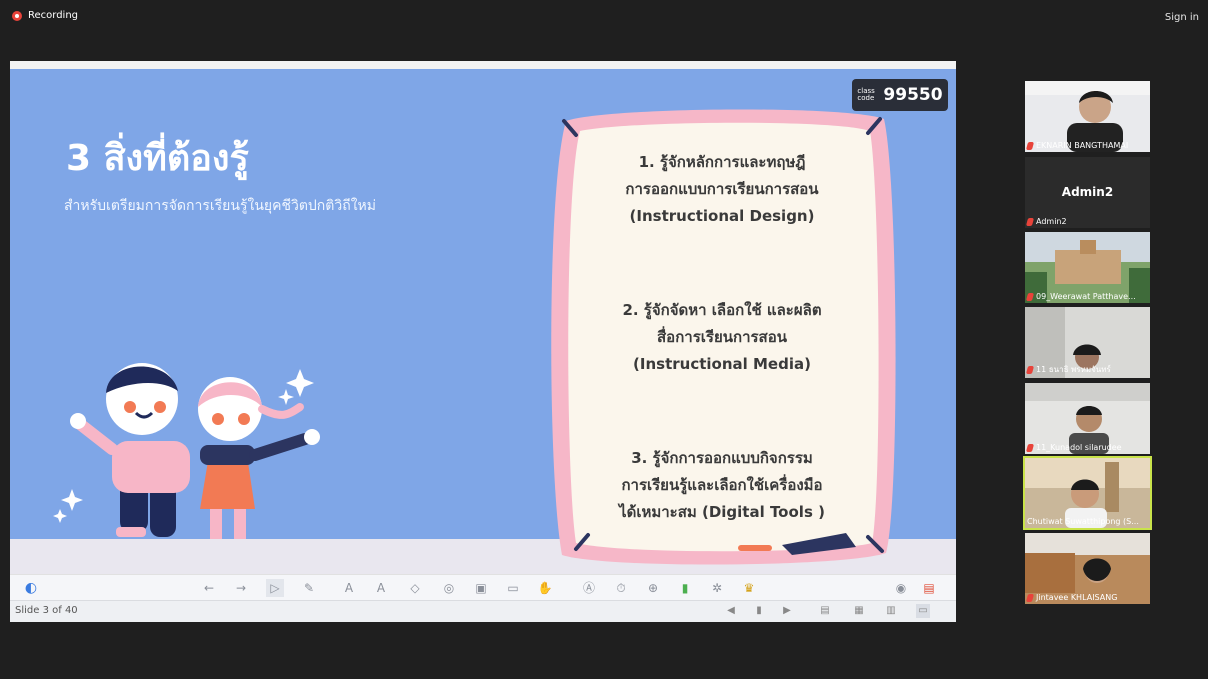 The width and height of the screenshot is (1208, 679). I want to click on item-3-line-2: การเรียนรู้และเลือกใช้เครื่องมือ, so click(722, 485).